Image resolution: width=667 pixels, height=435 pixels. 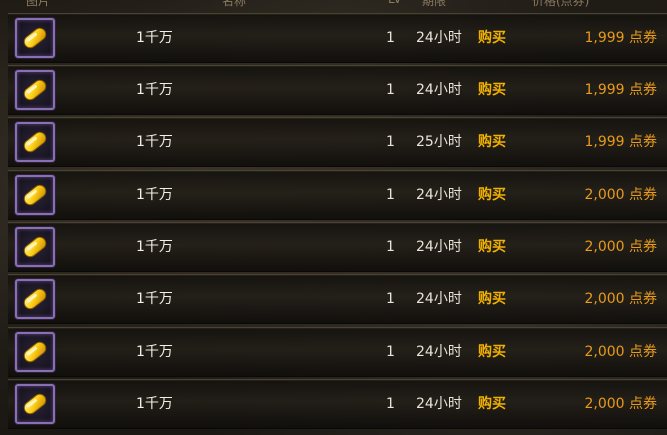 I want to click on header-duration: 期限, so click(x=434, y=4).